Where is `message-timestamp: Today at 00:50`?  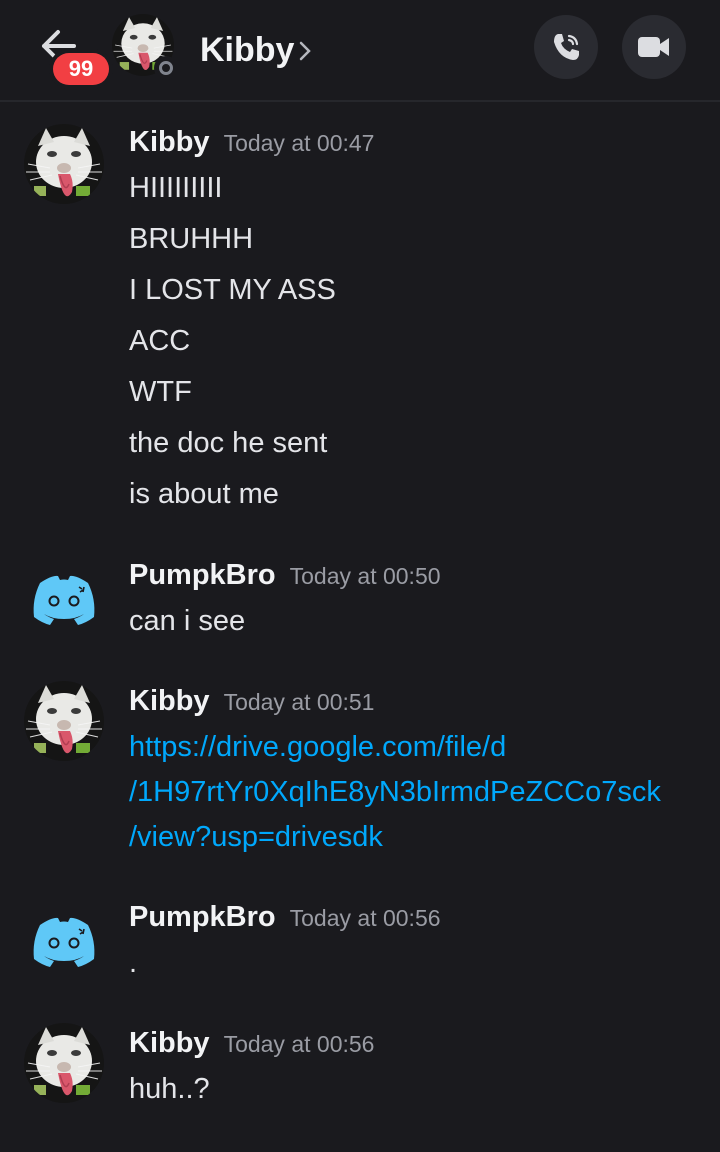
message-timestamp: Today at 00:50 is located at coordinates (365, 576).